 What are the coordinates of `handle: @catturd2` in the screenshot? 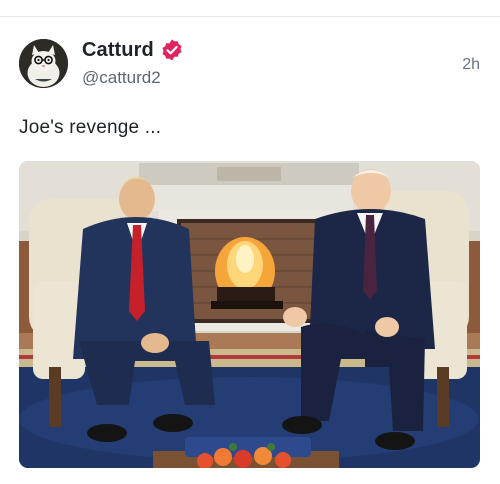 It's located at (133, 78).